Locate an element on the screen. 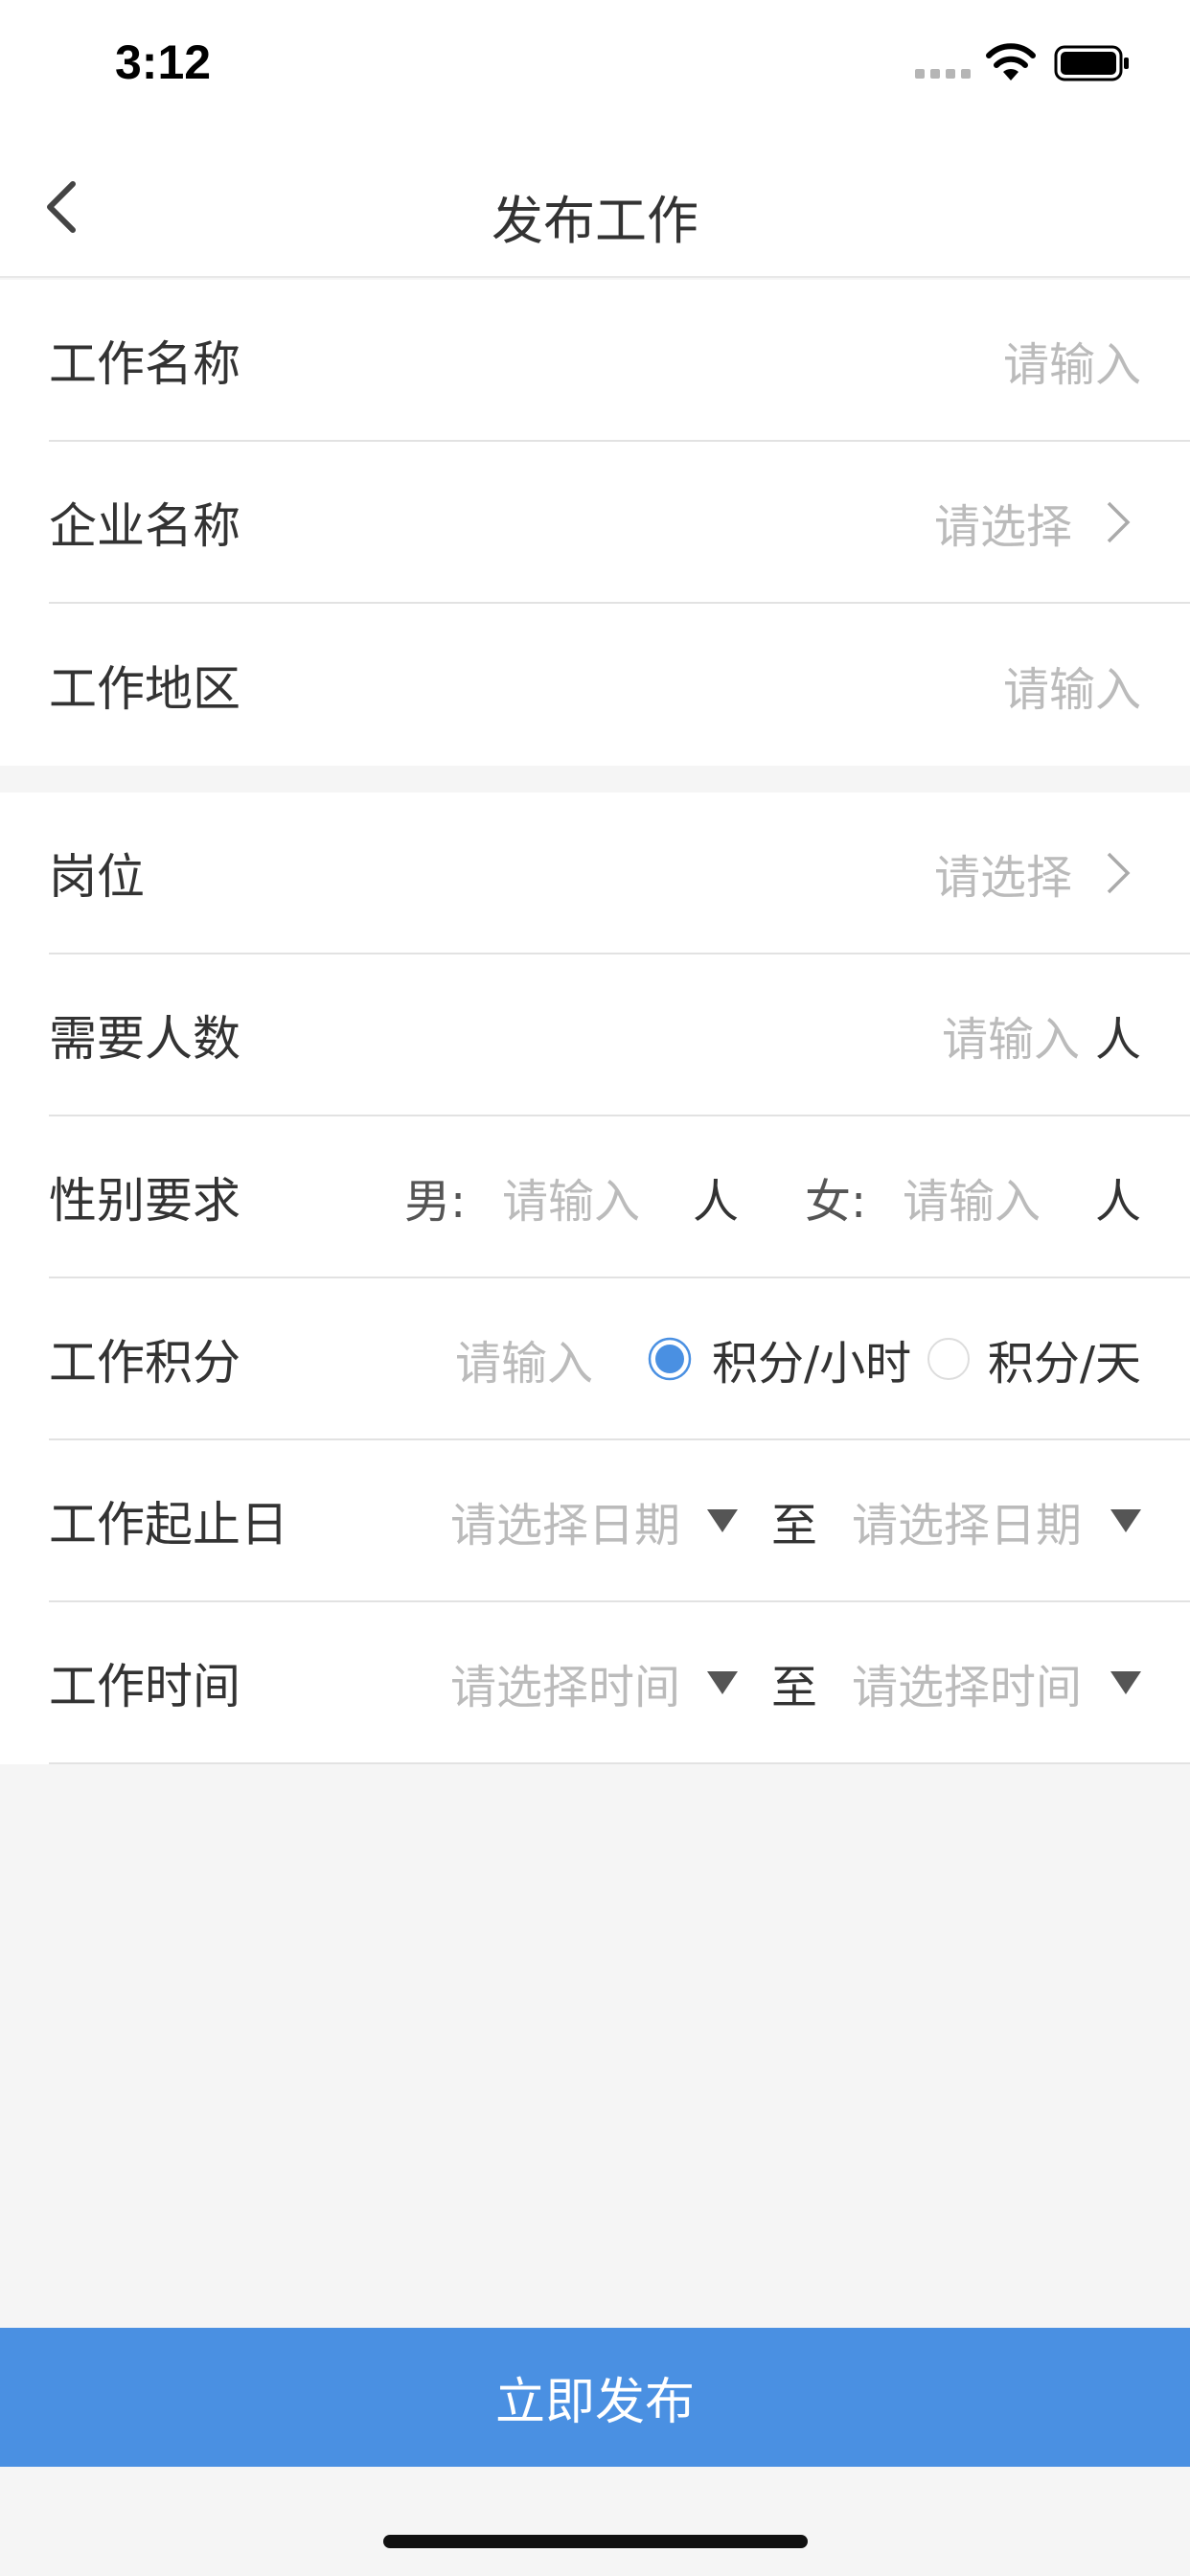  male-unit: 人 is located at coordinates (716, 1201).